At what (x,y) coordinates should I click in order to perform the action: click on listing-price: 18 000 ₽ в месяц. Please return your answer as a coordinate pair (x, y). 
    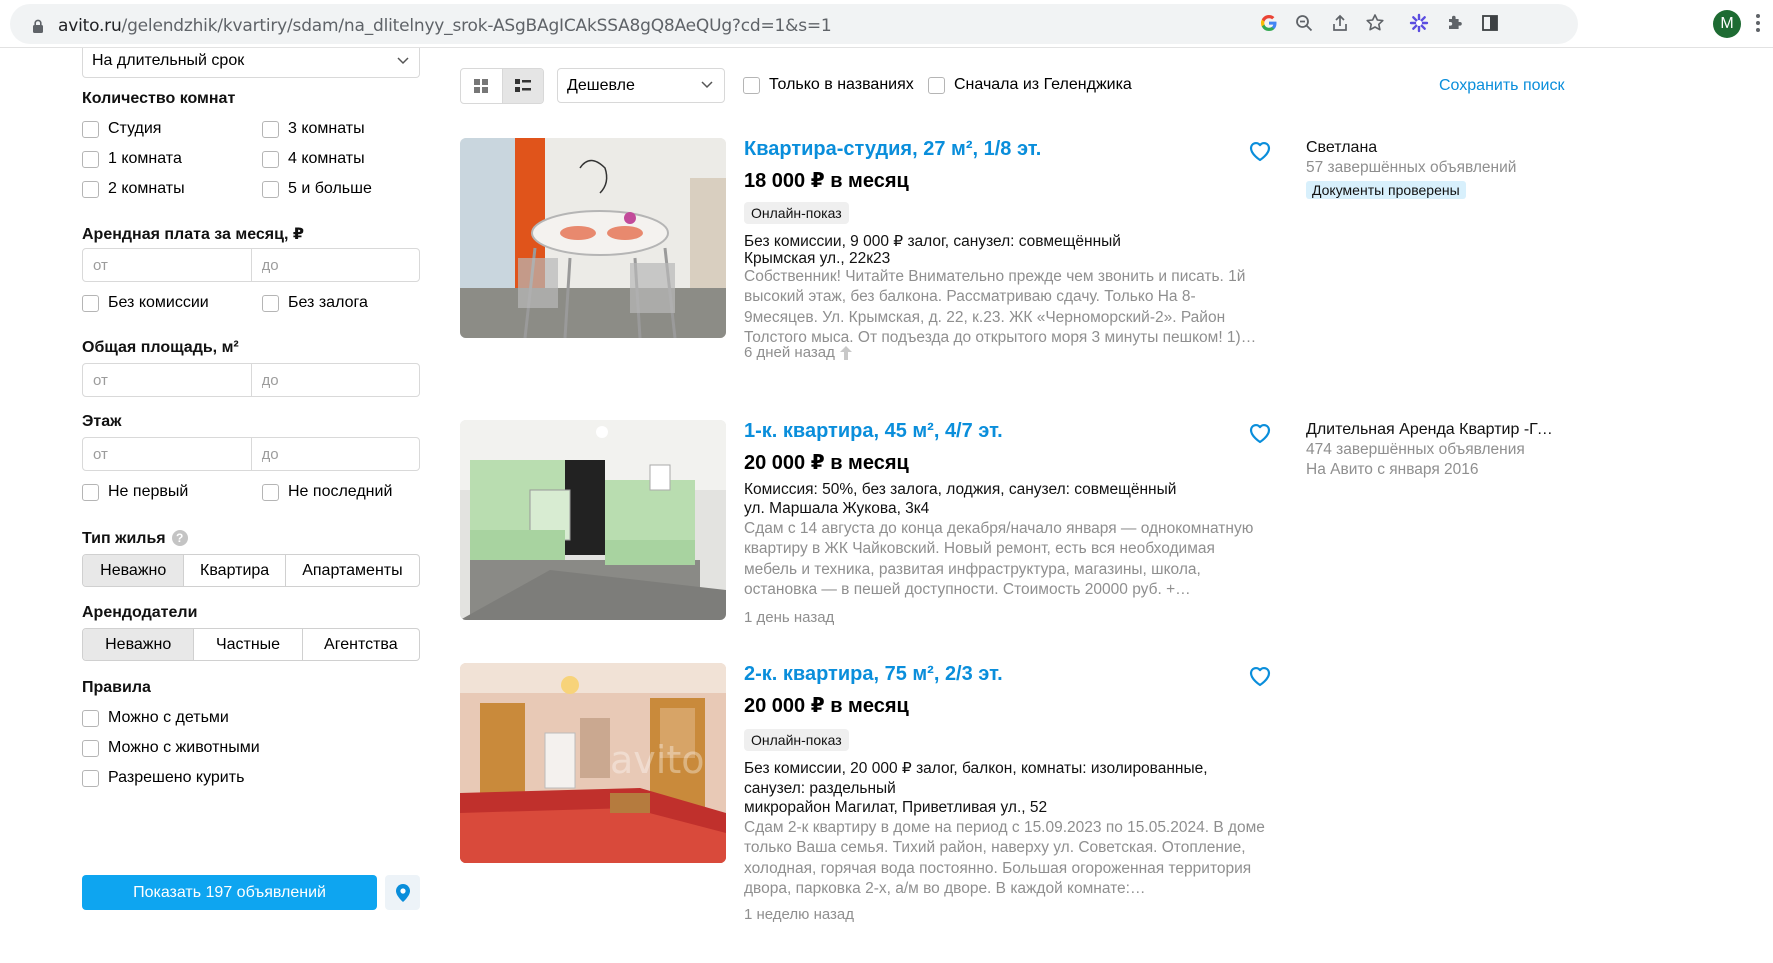
    Looking at the image, I should click on (826, 181).